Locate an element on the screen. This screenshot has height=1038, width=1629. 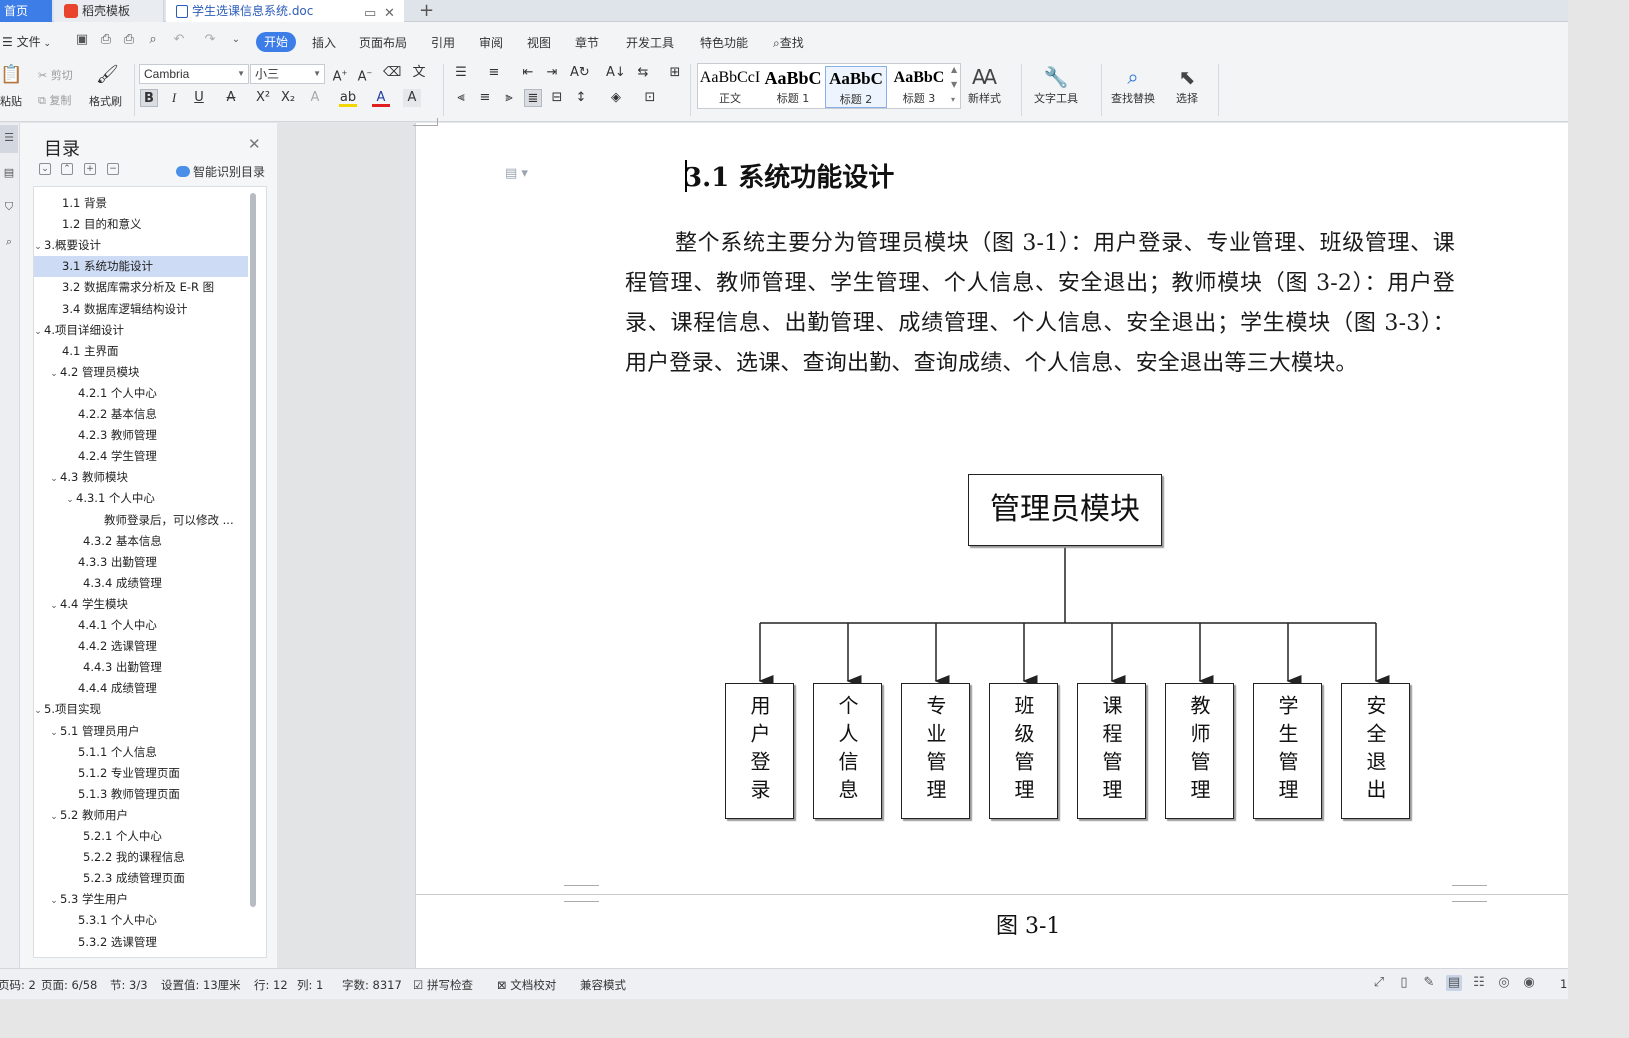
toc-item: 1.2 目的和意义 is located at coordinates (141, 224).